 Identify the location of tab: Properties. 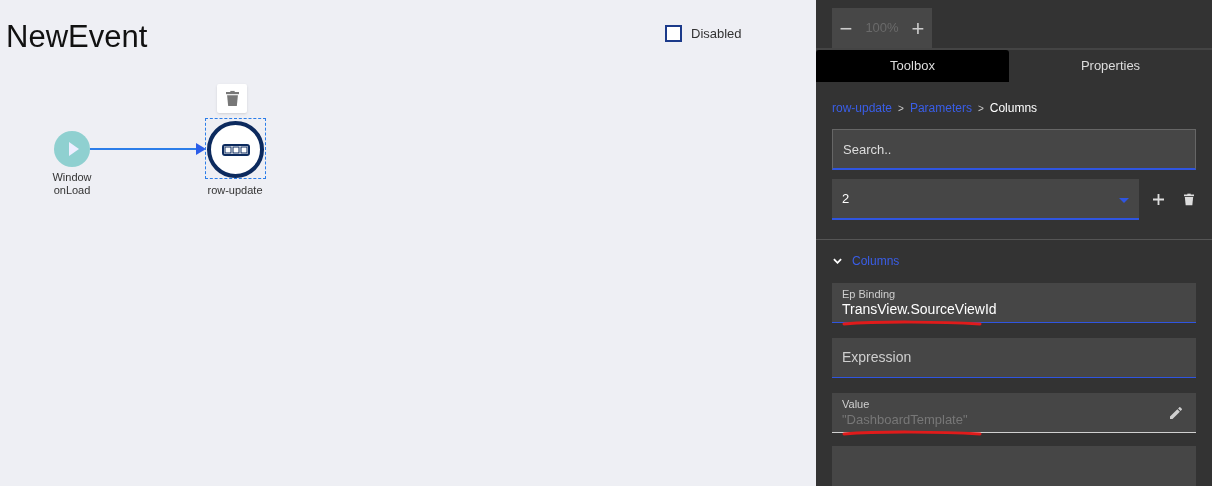
(1110, 66).